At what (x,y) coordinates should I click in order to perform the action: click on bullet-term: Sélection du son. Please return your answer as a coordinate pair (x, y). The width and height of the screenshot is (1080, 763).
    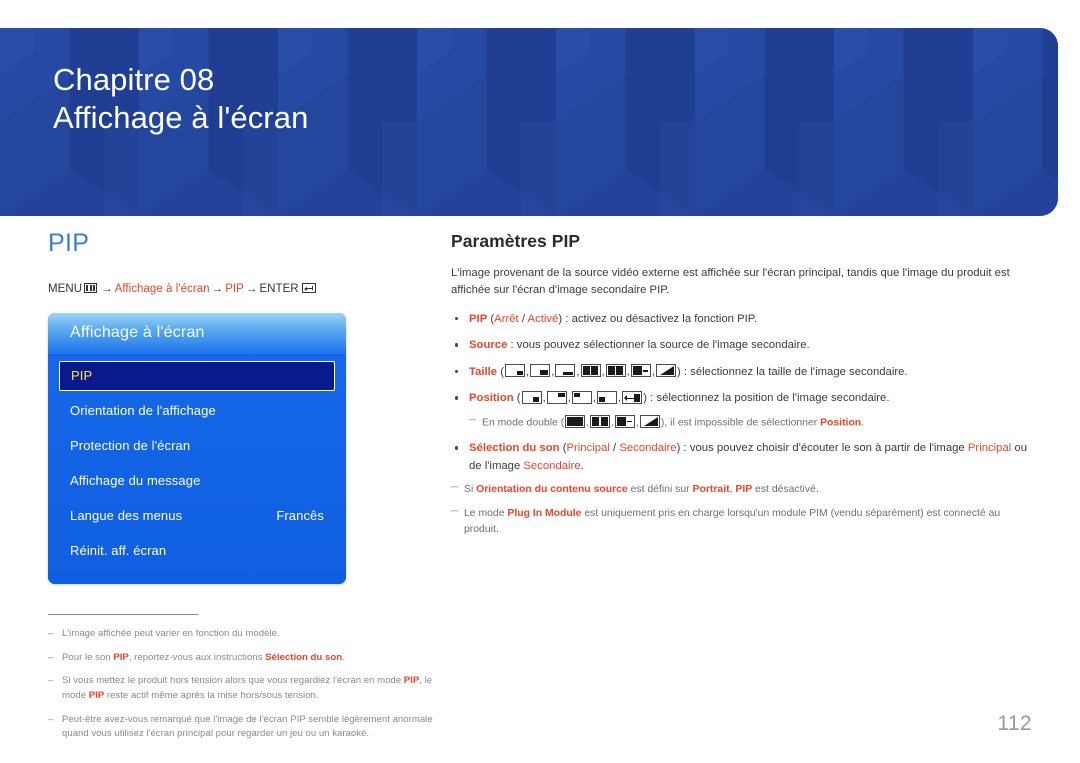
    Looking at the image, I should click on (514, 448).